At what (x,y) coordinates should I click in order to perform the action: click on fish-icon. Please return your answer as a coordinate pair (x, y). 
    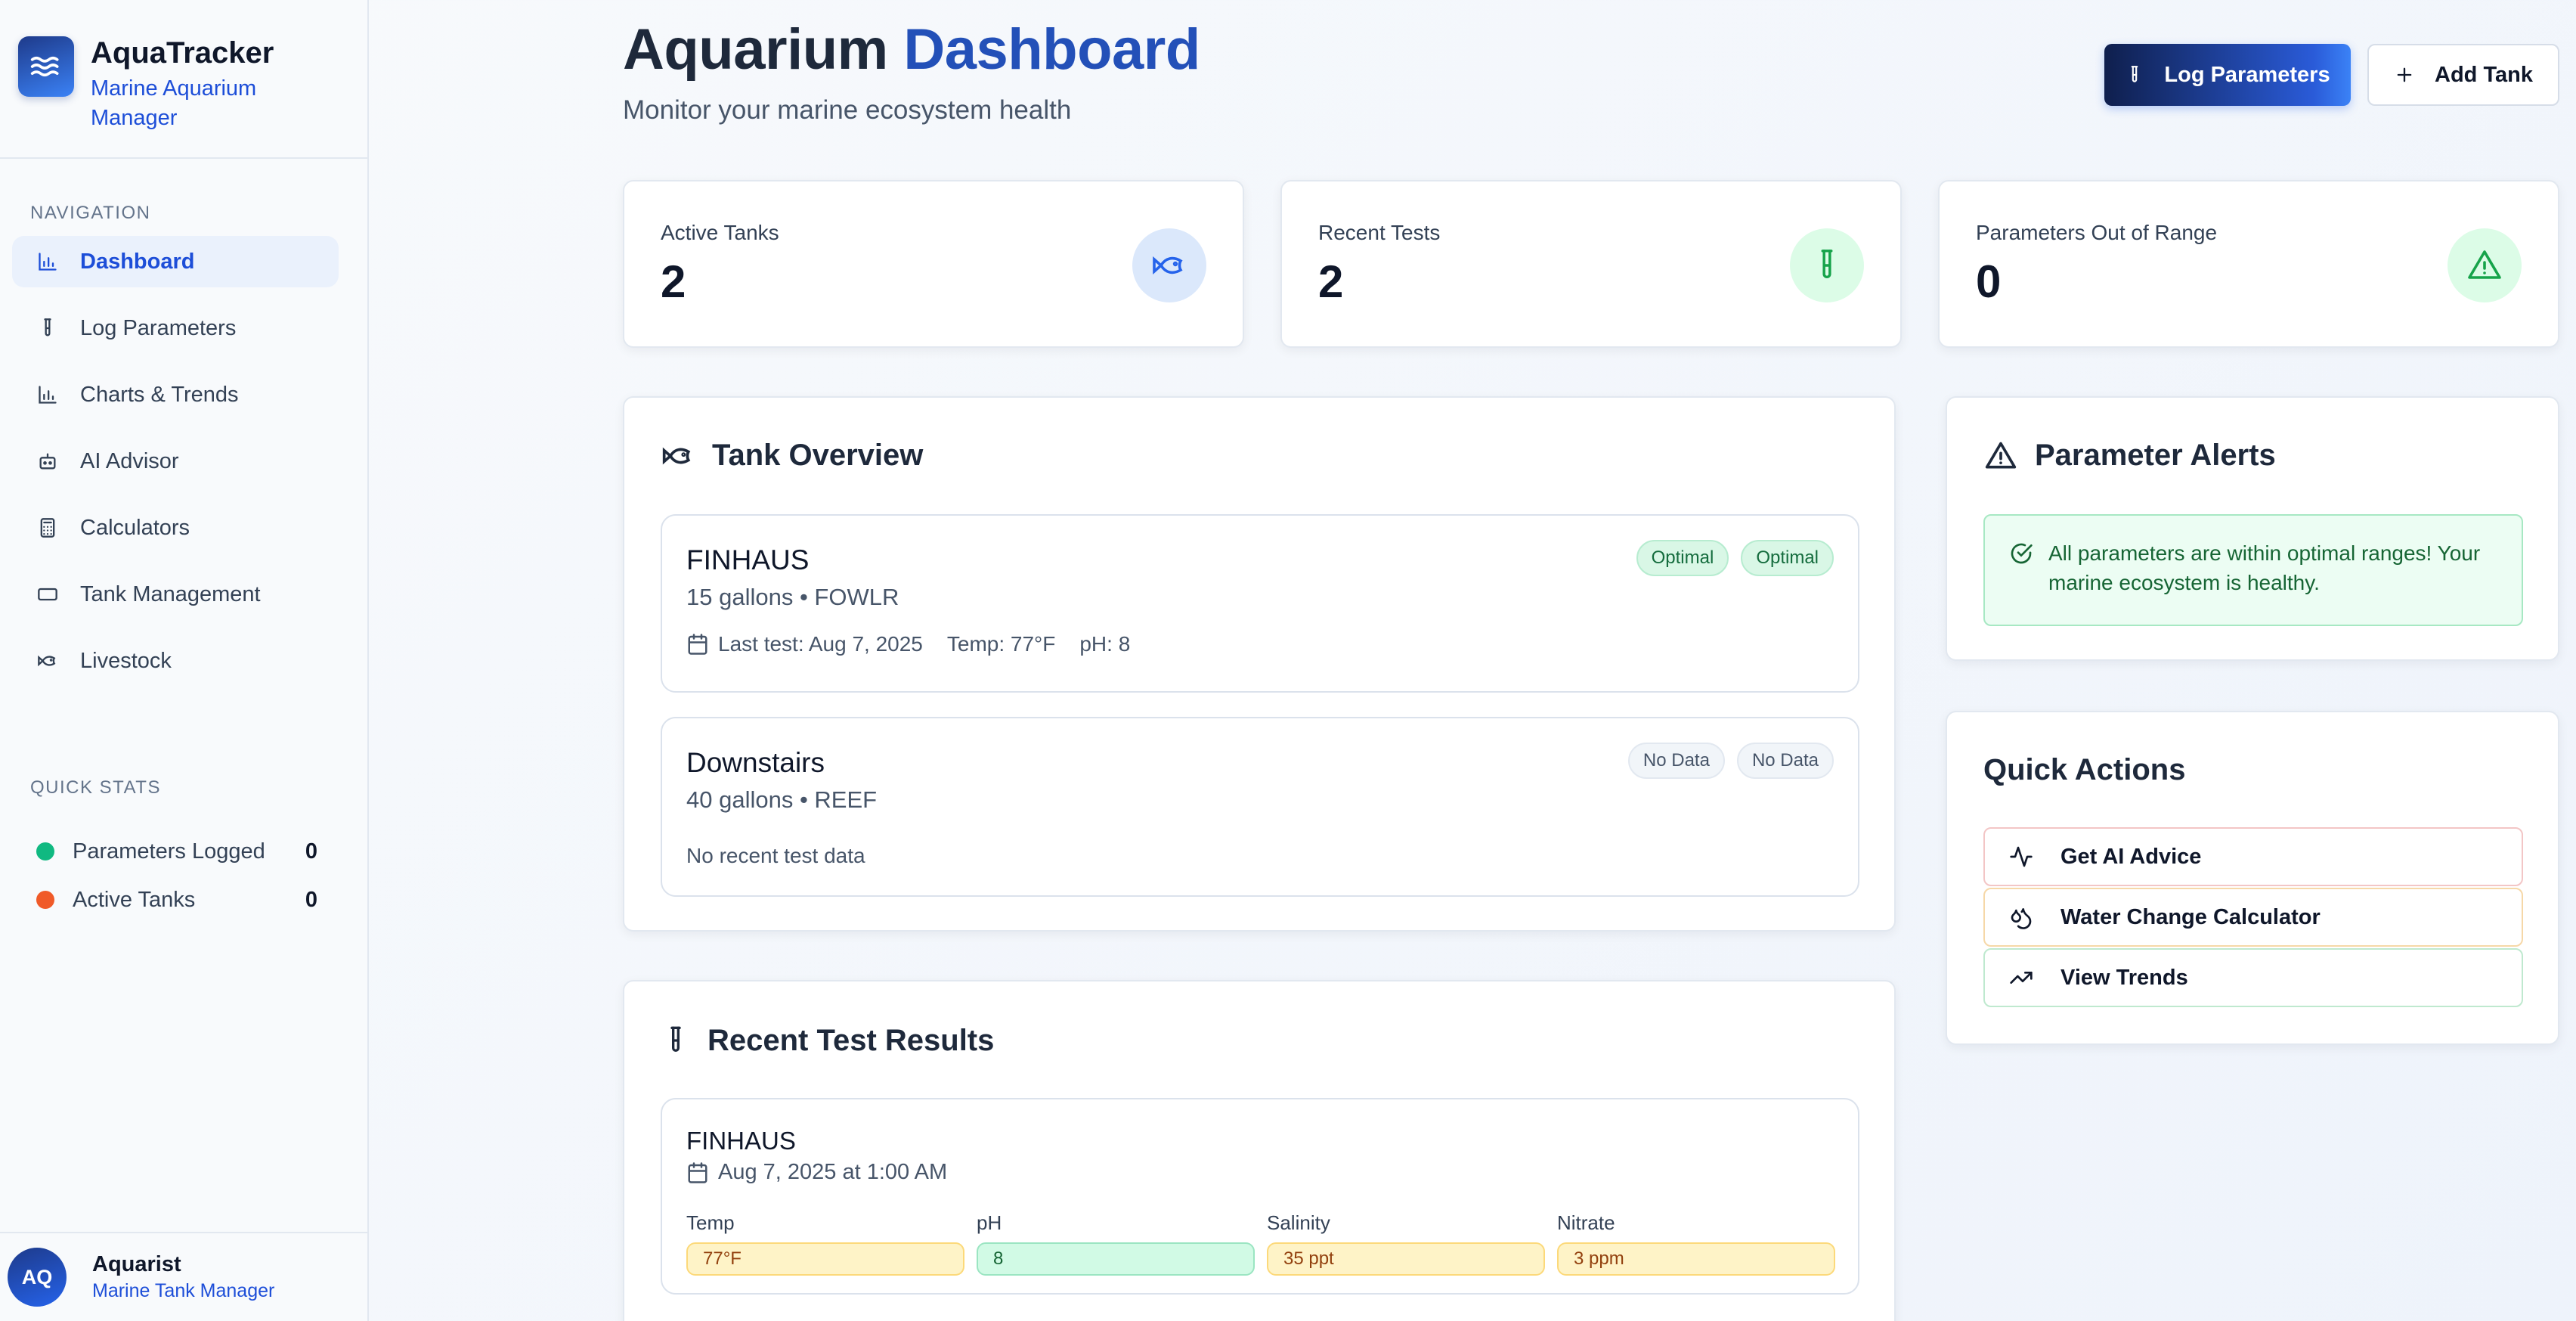
    Looking at the image, I should click on (678, 456).